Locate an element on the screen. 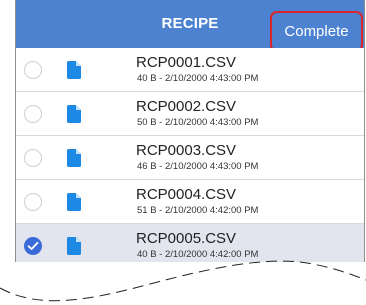  break-line is located at coordinates (183, 282).